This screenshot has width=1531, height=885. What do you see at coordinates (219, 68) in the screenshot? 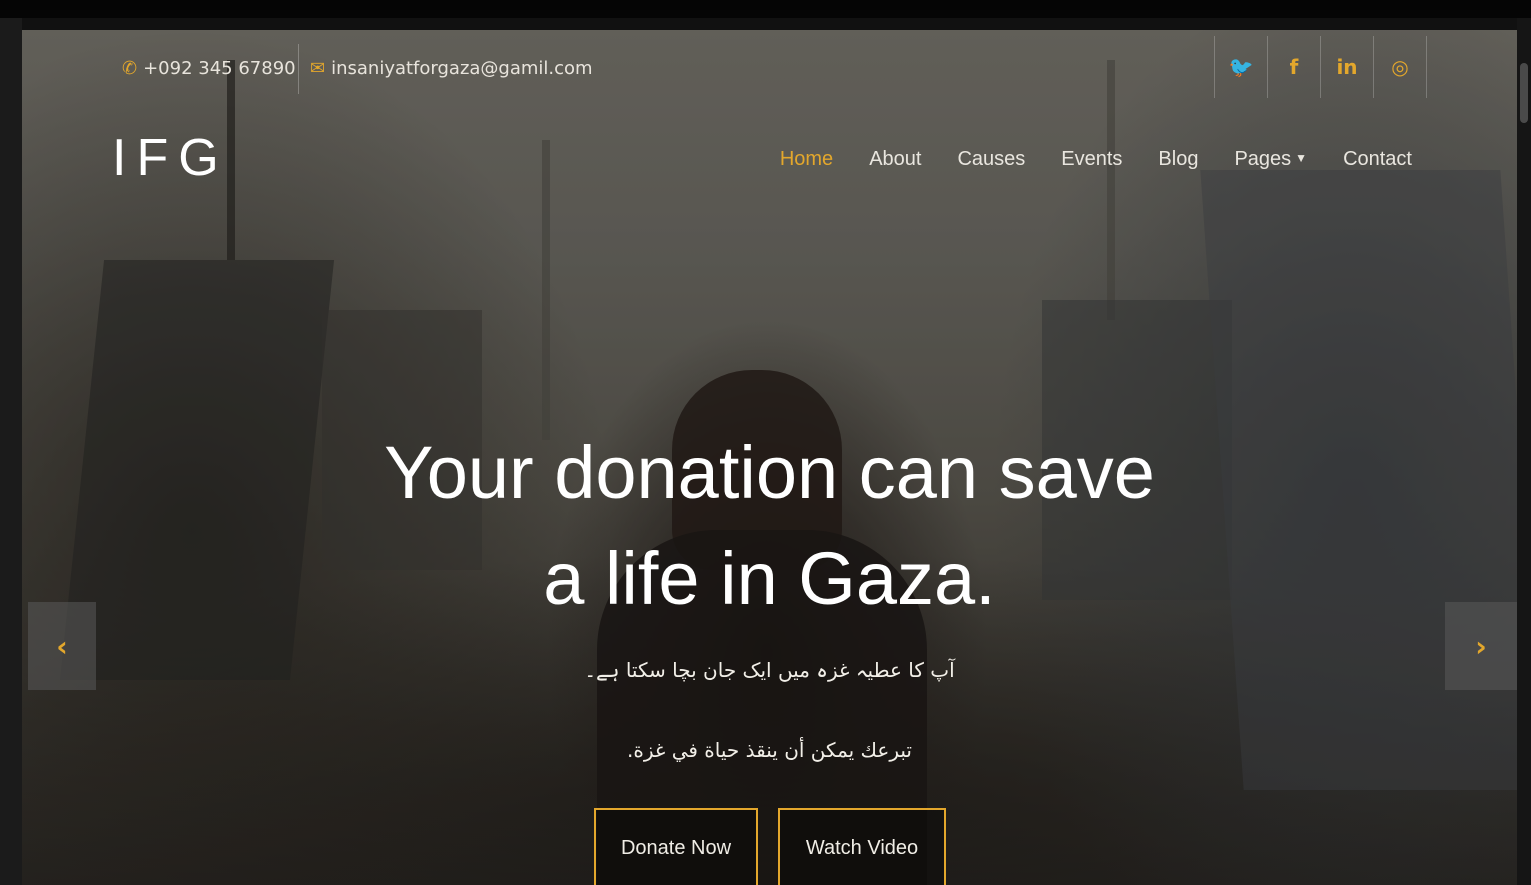
I see `phone-number: +092 345 67890` at bounding box center [219, 68].